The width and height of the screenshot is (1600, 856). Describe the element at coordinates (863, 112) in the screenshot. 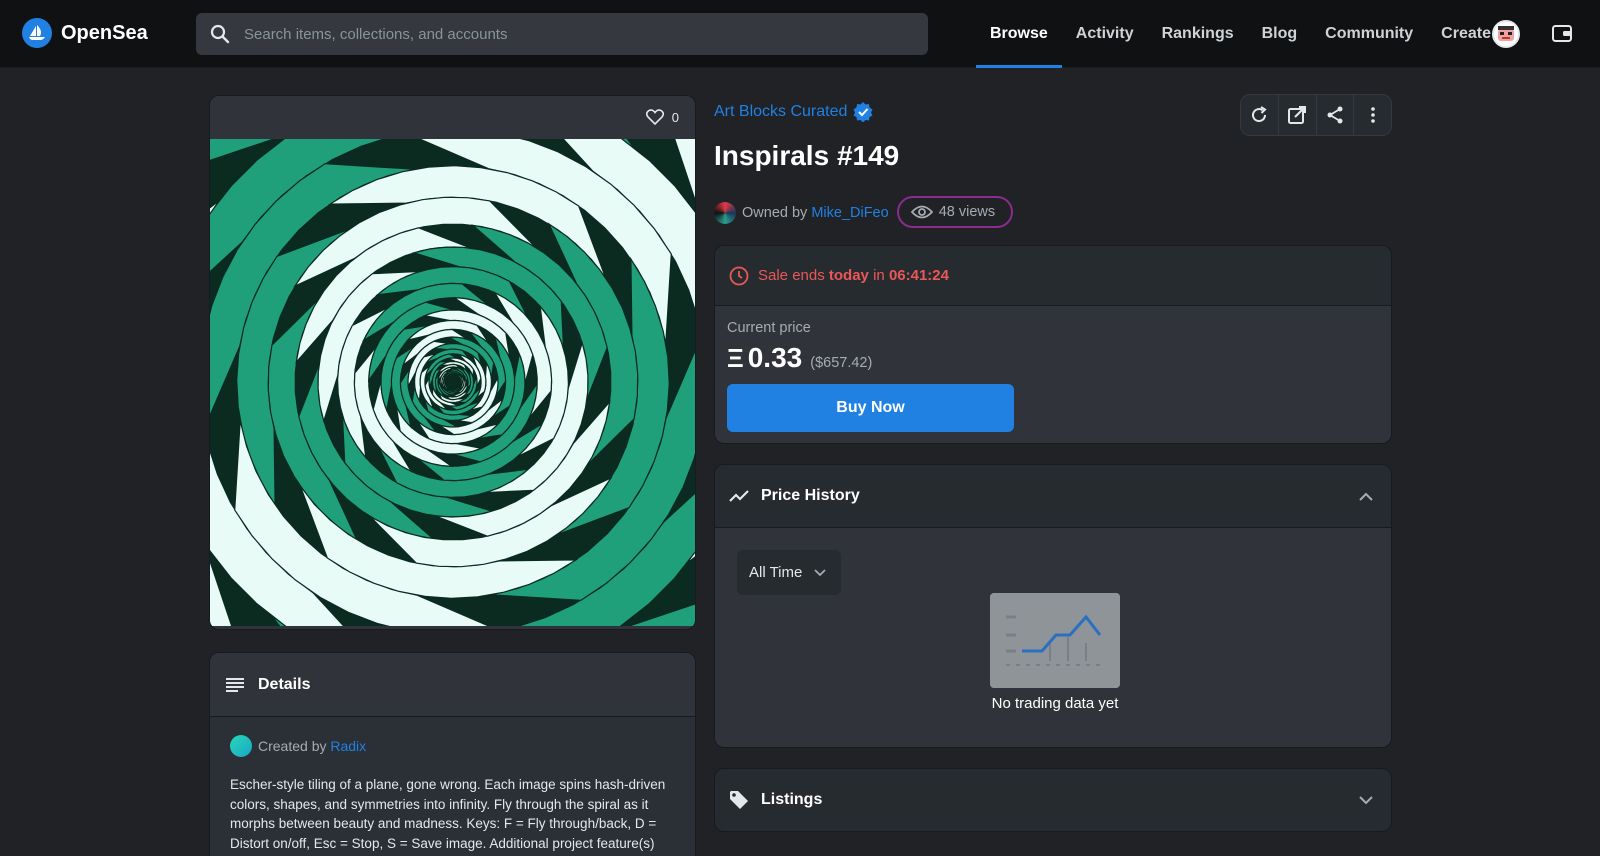

I see `verified-badge-icon` at that location.